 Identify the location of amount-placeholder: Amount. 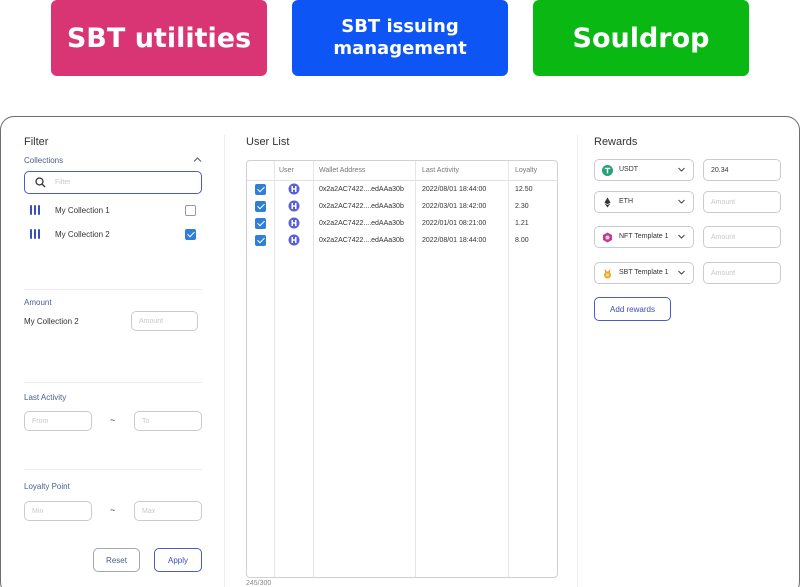
(151, 321).